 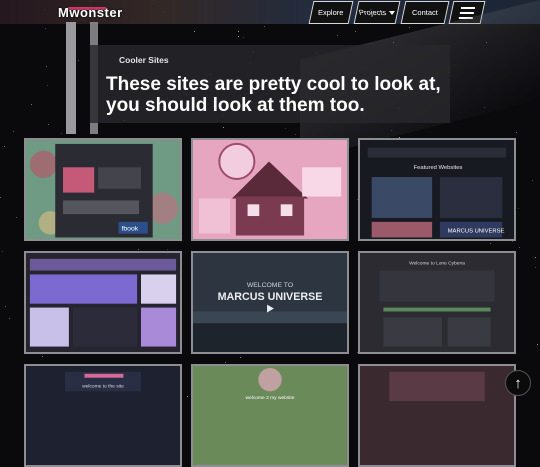 I want to click on nav-contact-label: Contact, so click(x=425, y=12).